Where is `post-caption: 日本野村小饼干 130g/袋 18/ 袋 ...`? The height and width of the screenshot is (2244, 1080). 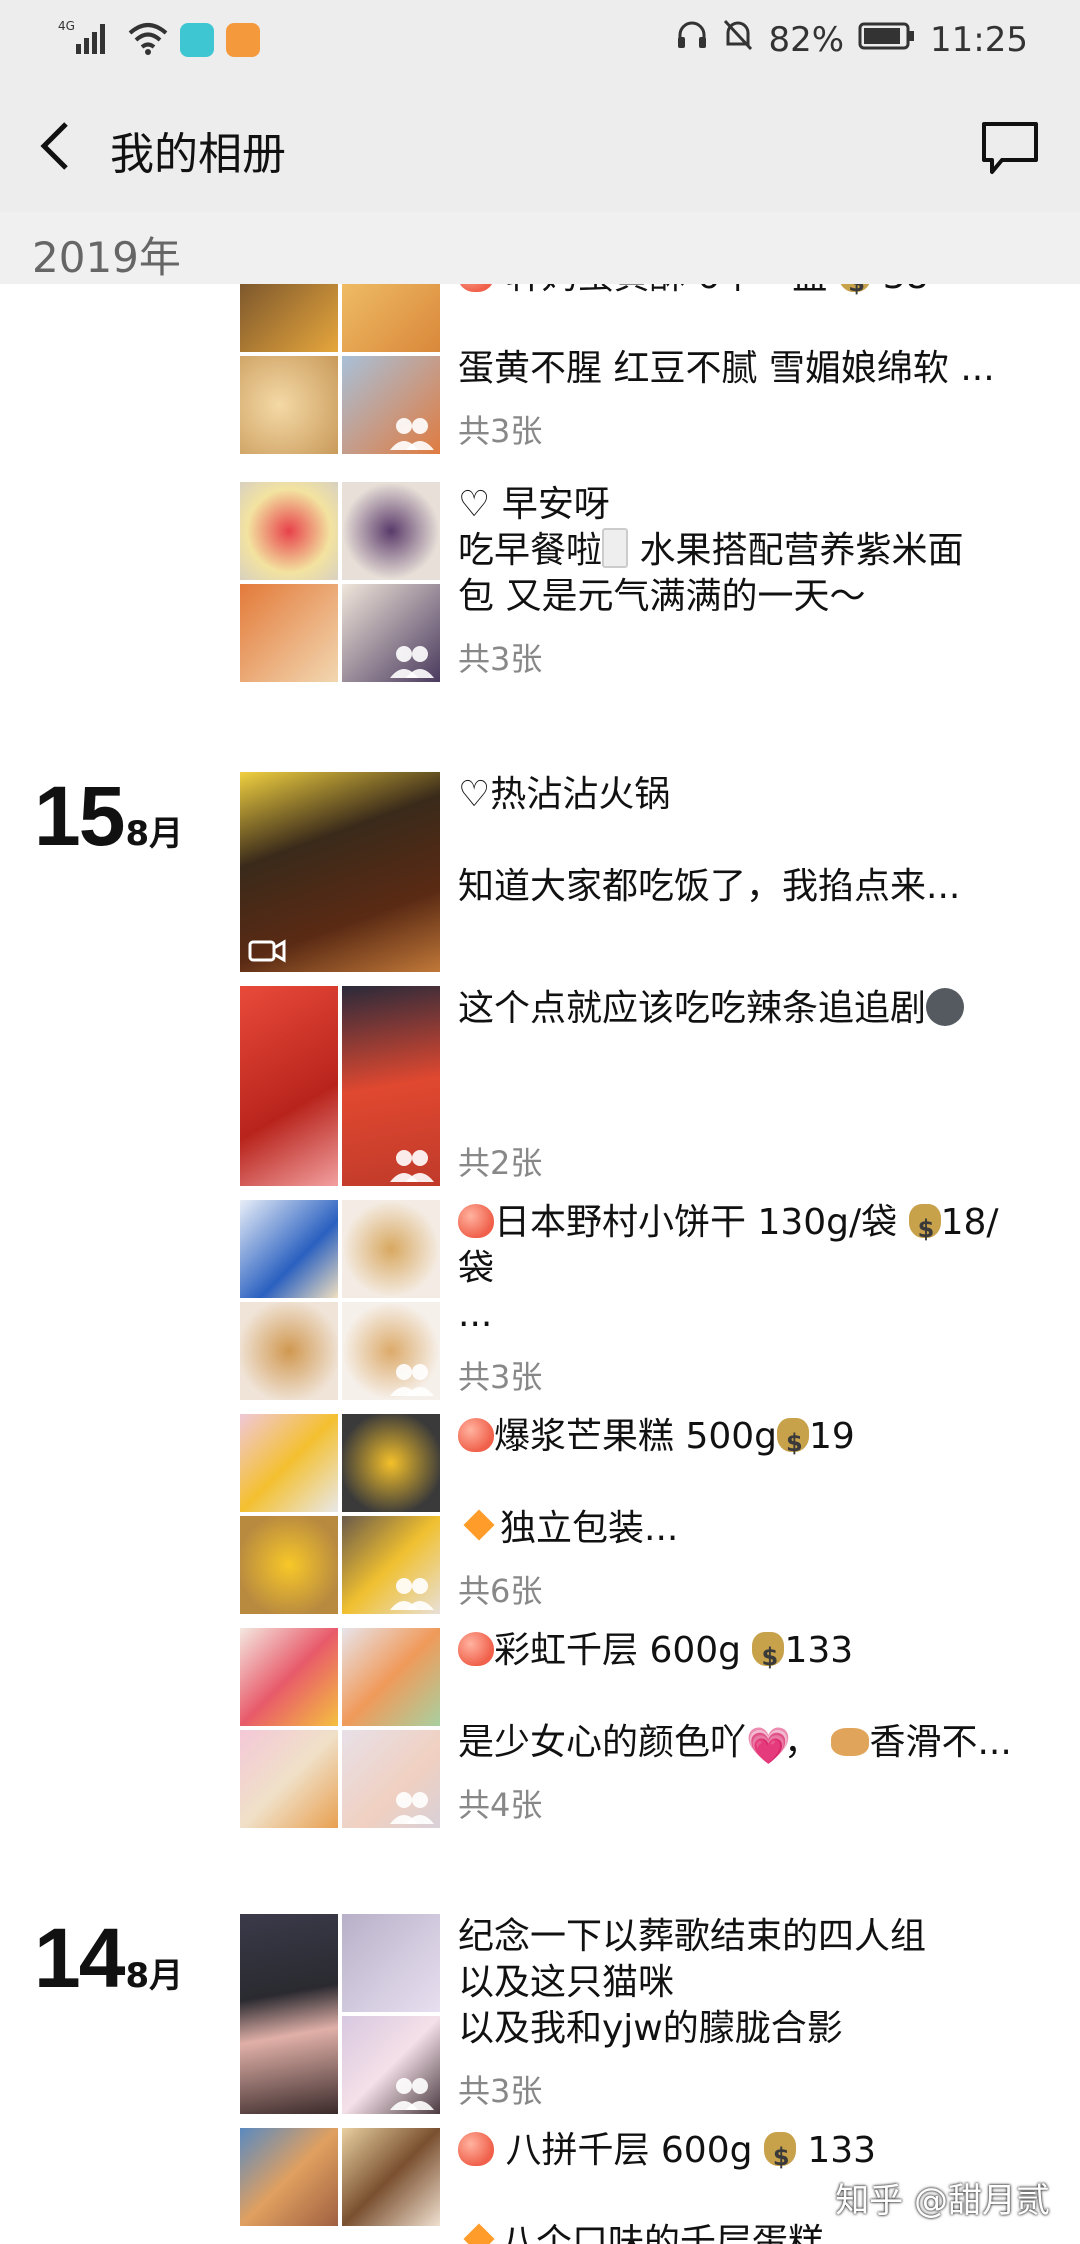 post-caption: 日本野村小饼干 130g/袋 18/ 袋 ... is located at coordinates (749, 1269).